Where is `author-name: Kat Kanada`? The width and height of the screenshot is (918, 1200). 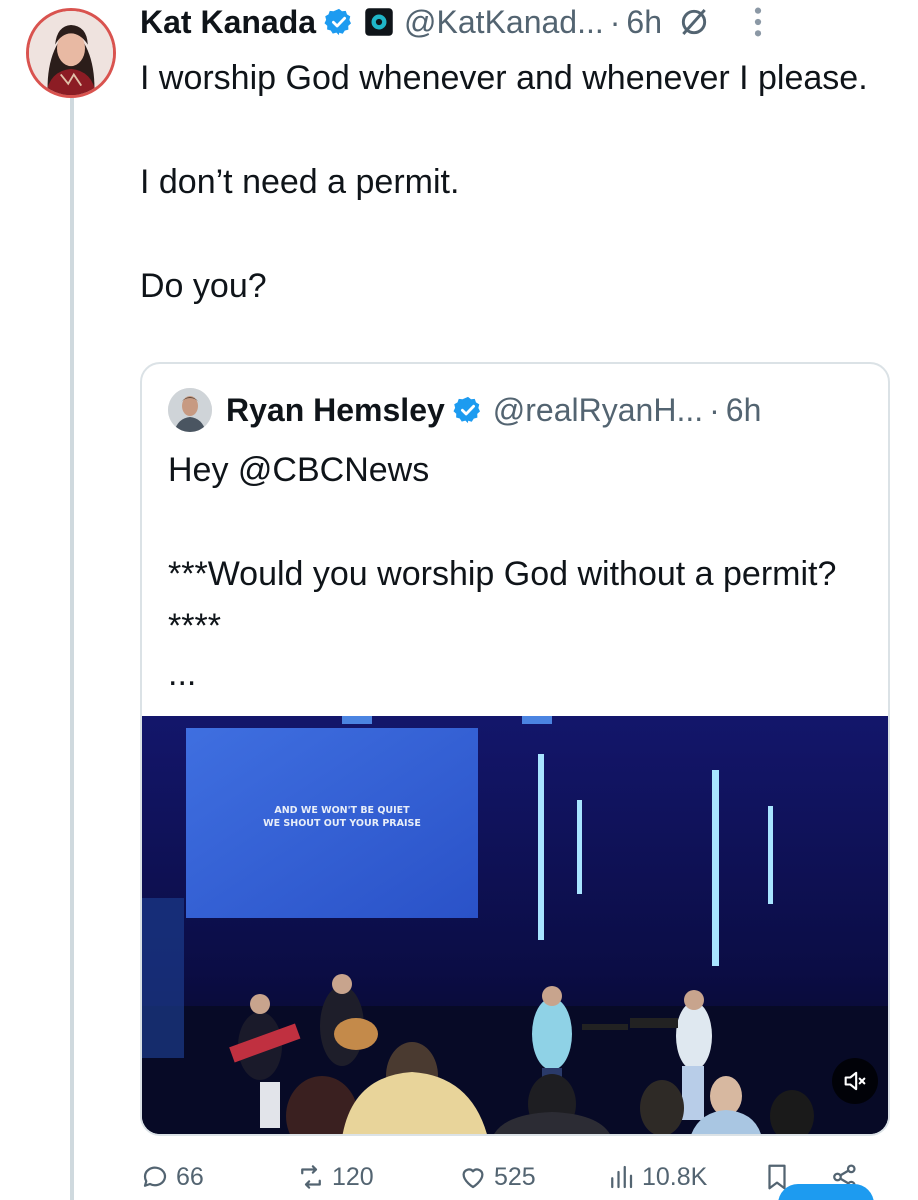
author-name: Kat Kanada is located at coordinates (228, 22).